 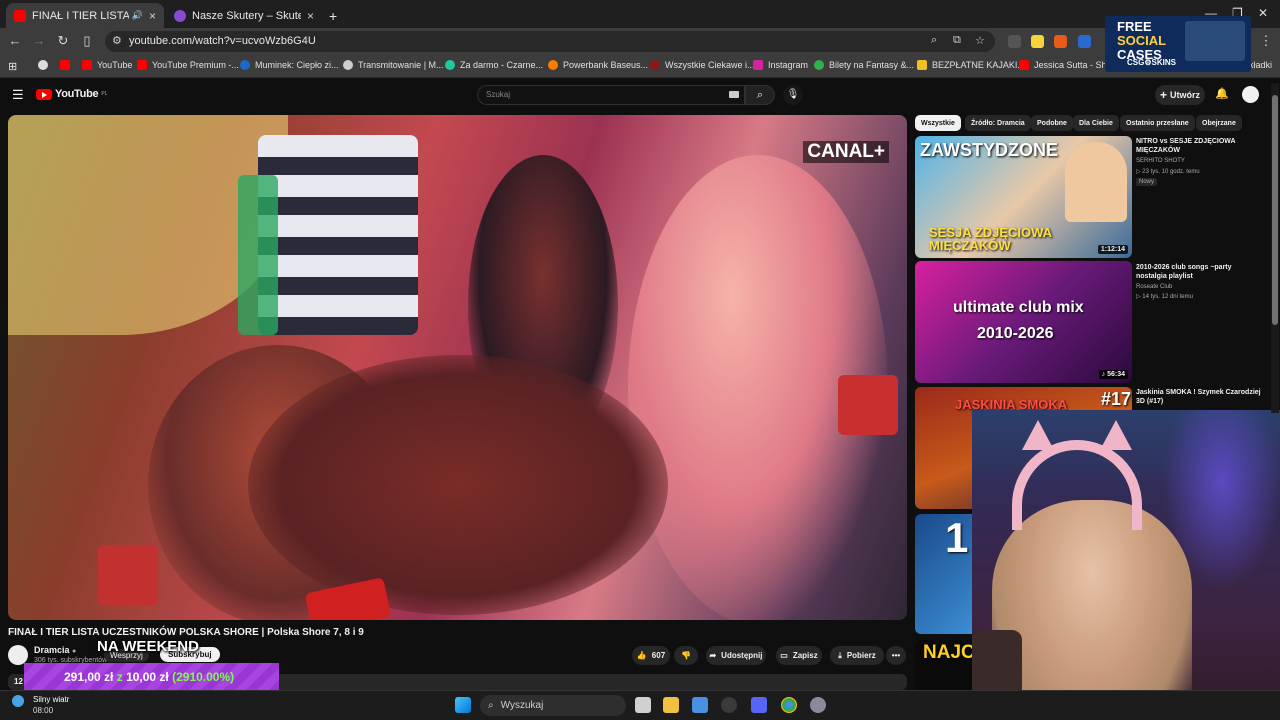 What do you see at coordinates (934, 40) in the screenshot?
I see `zoom-icon: ⌕` at bounding box center [934, 40].